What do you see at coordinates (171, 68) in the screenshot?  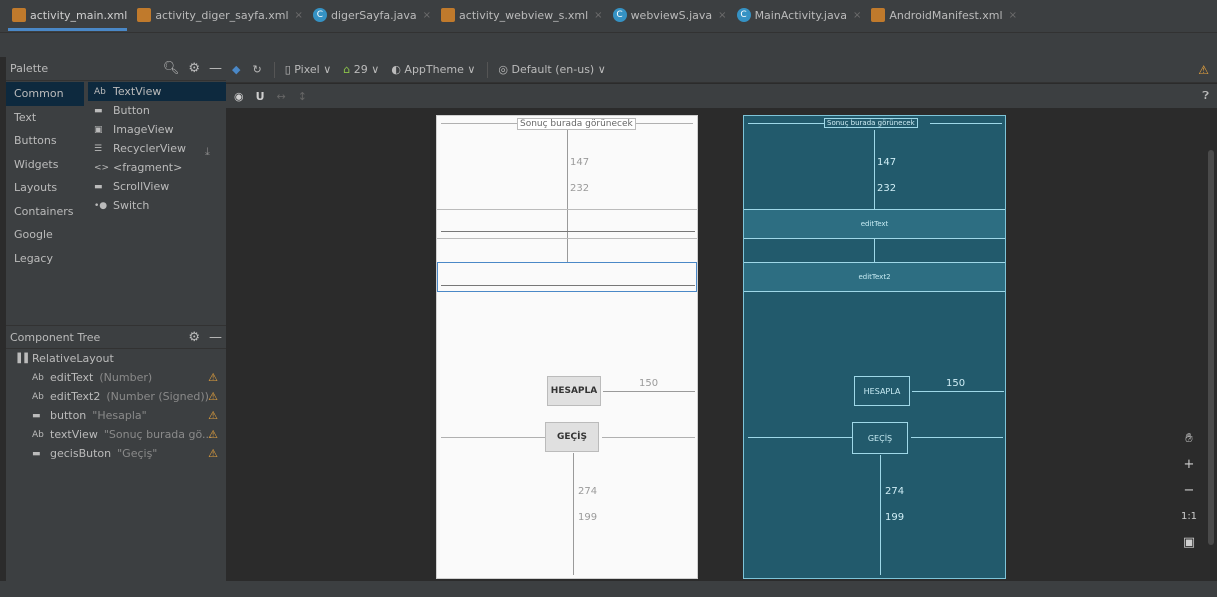 I see `search-icon: 🔍︎` at bounding box center [171, 68].